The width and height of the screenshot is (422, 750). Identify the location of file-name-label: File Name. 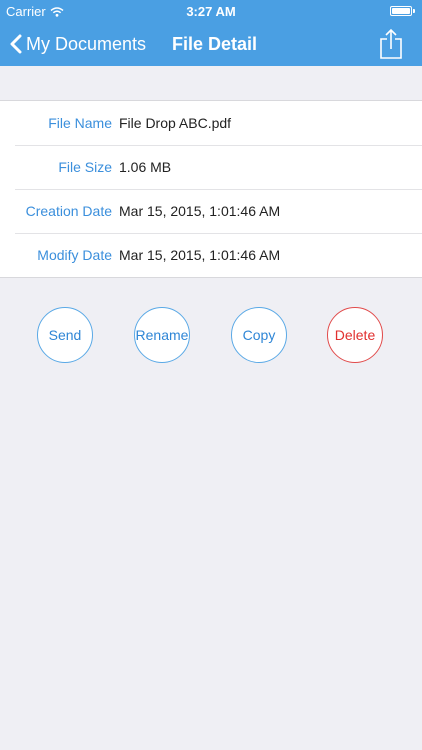
(80, 123).